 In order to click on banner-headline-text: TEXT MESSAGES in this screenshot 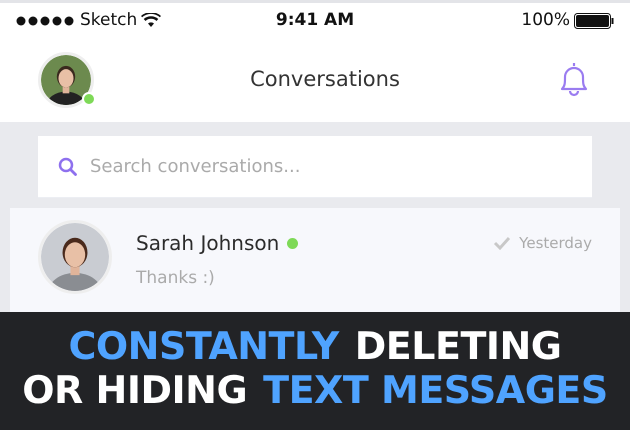, I will do `click(435, 390)`.